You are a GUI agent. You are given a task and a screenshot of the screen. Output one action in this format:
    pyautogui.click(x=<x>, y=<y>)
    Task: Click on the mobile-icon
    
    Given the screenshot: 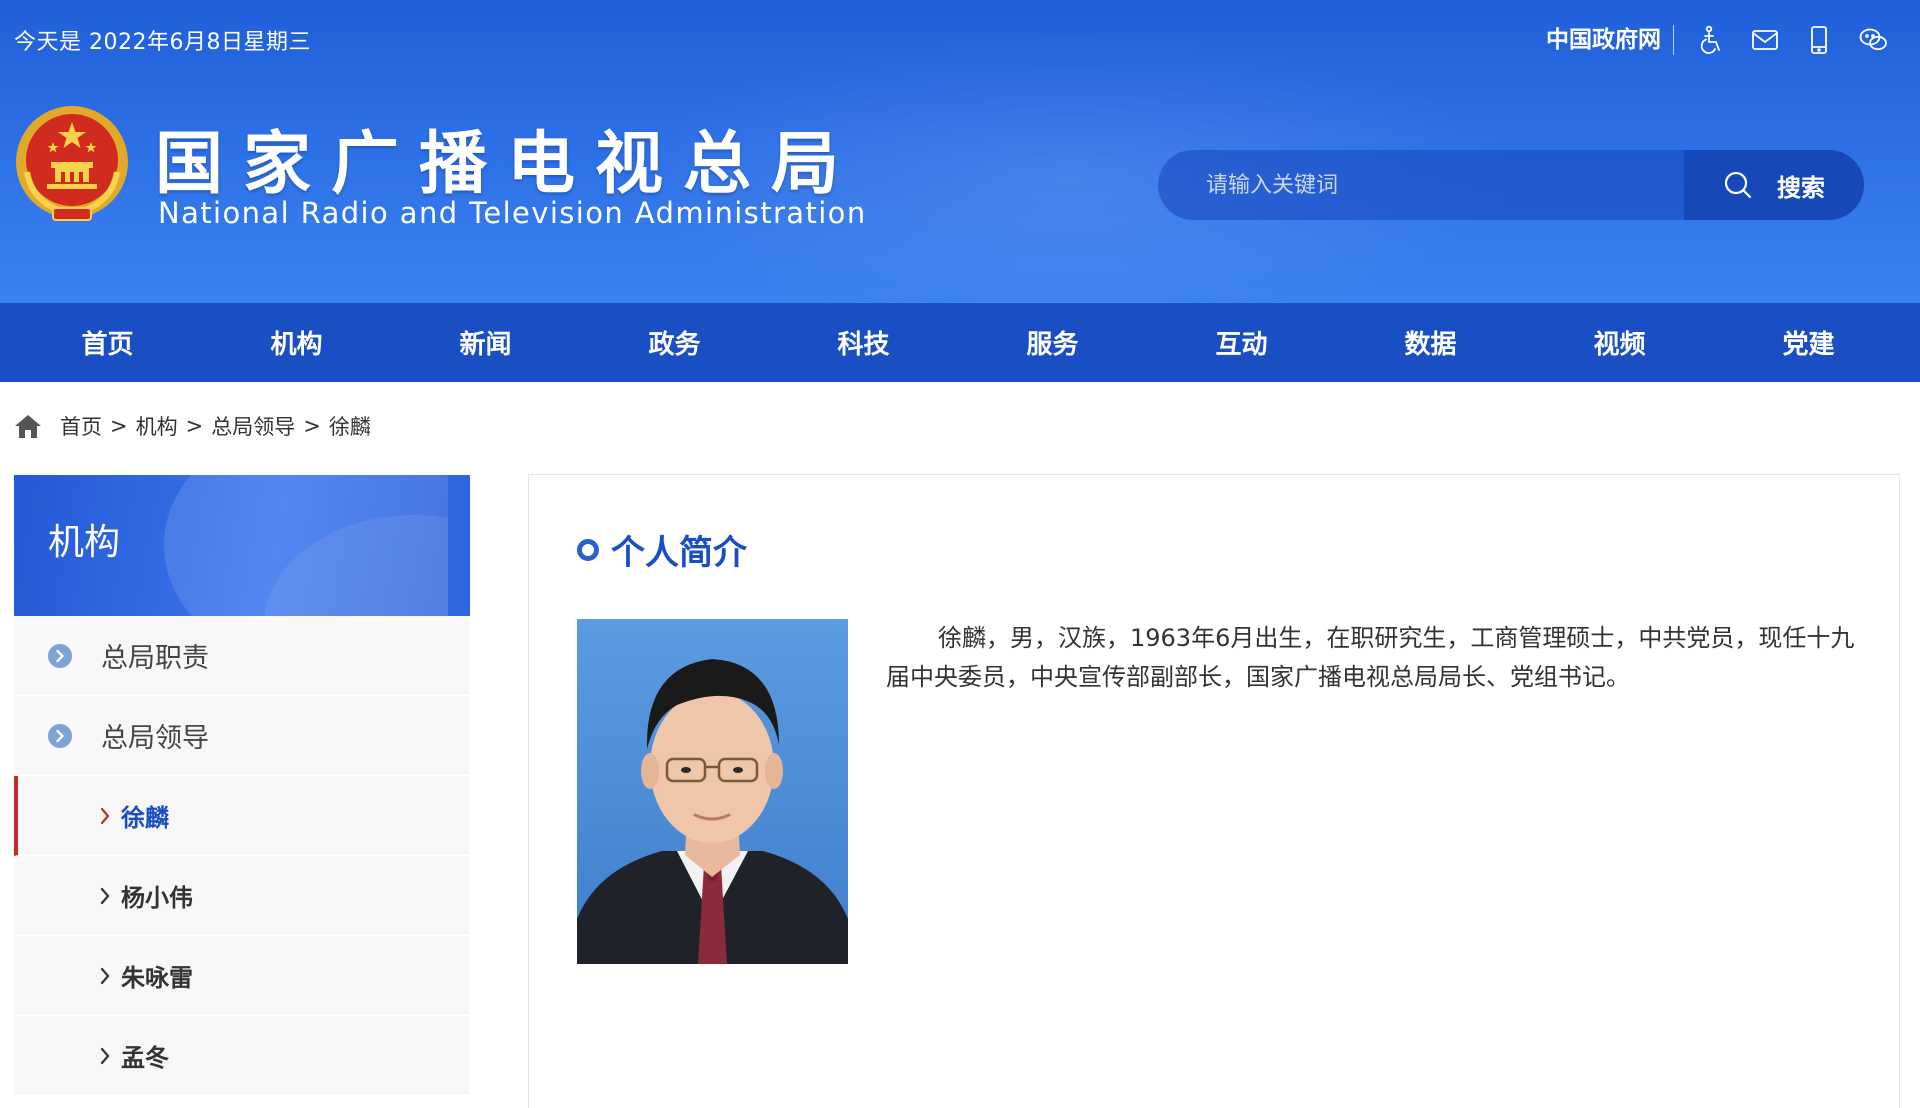 What is the action you would take?
    pyautogui.click(x=1819, y=40)
    